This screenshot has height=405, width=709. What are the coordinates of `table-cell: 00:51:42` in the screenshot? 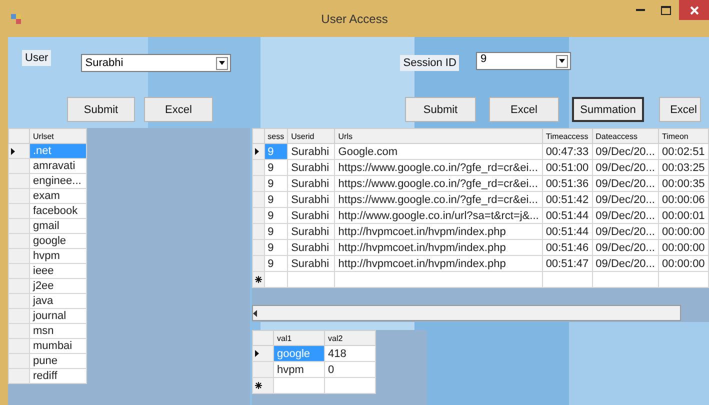 It's located at (567, 200).